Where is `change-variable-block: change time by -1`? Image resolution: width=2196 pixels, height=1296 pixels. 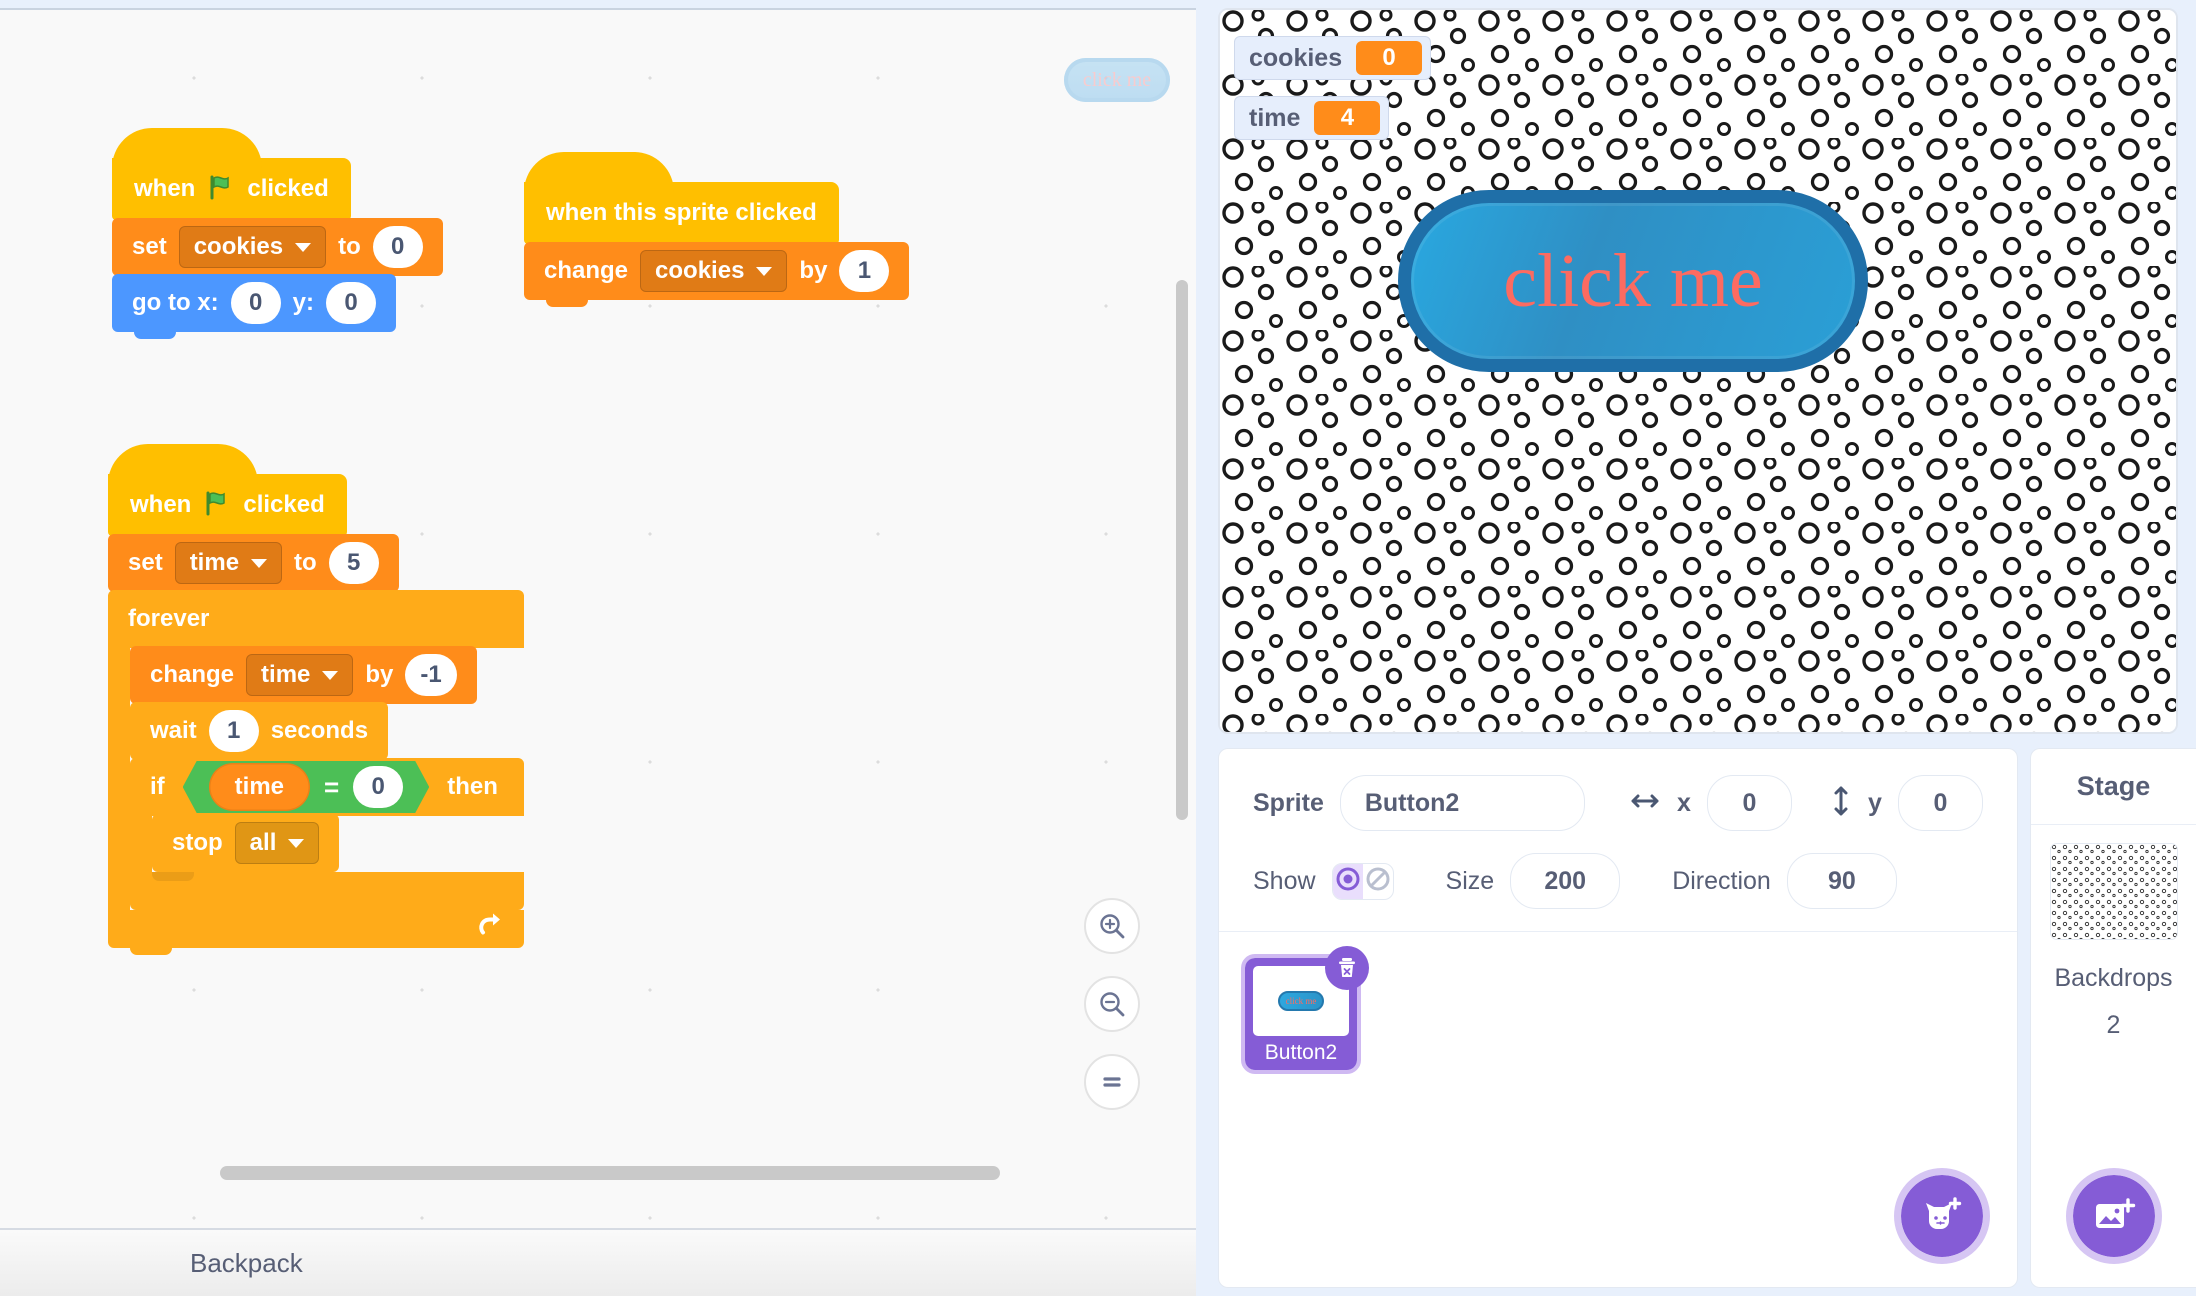
change-variable-block: change time by -1 is located at coordinates (303, 678).